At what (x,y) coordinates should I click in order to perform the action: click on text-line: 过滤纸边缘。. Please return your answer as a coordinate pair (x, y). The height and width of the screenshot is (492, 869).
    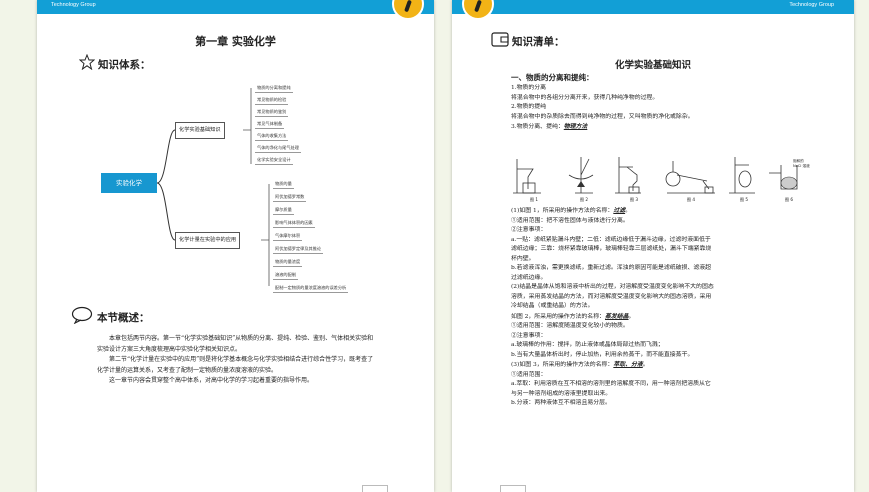
    Looking at the image, I should click on (529, 277).